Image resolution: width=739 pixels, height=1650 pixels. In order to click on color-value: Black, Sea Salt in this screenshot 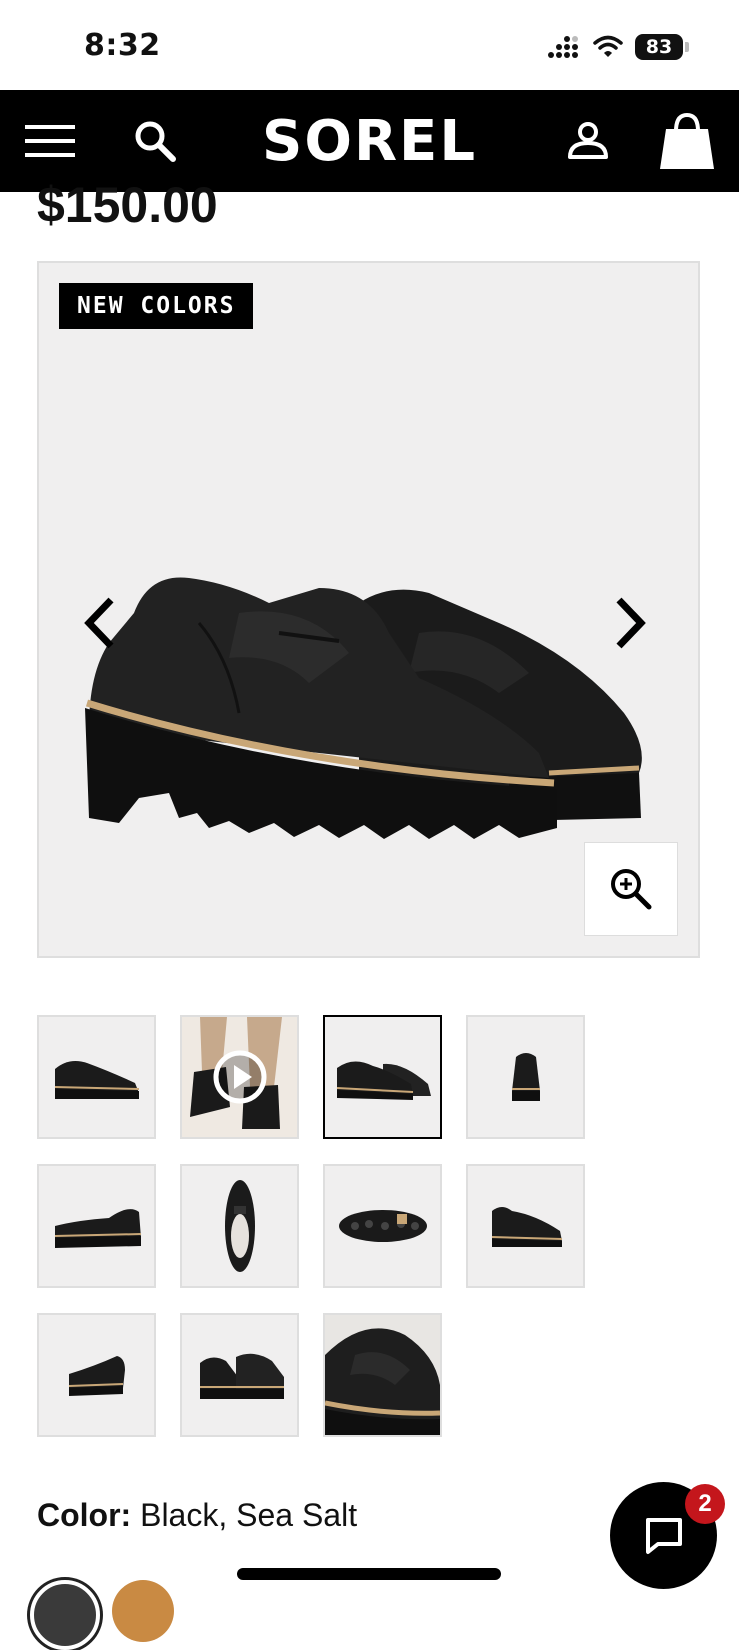, I will do `click(244, 1515)`.